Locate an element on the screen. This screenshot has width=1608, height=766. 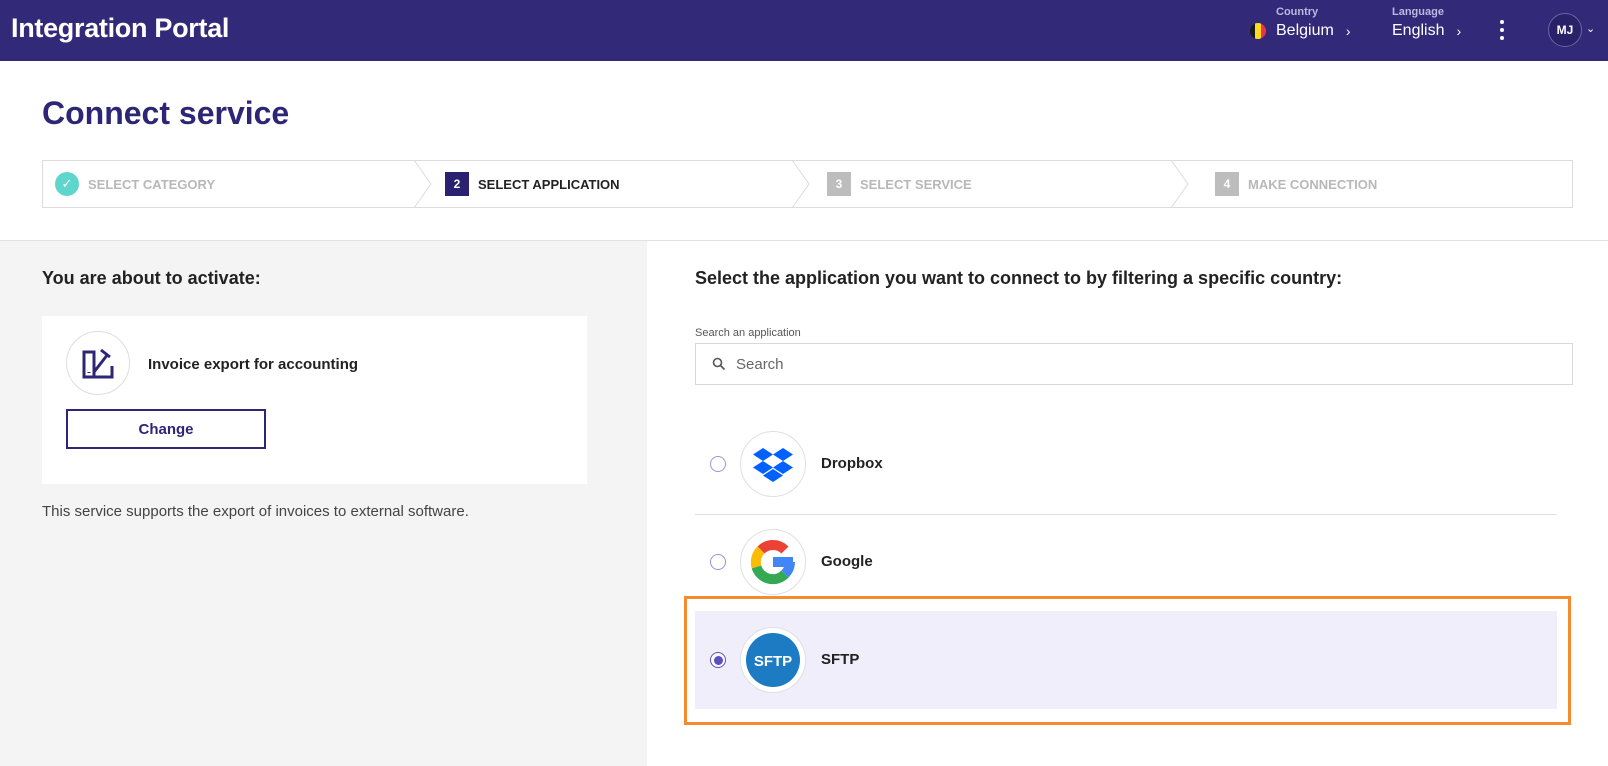
step-label: Select application is located at coordinates (549, 184).